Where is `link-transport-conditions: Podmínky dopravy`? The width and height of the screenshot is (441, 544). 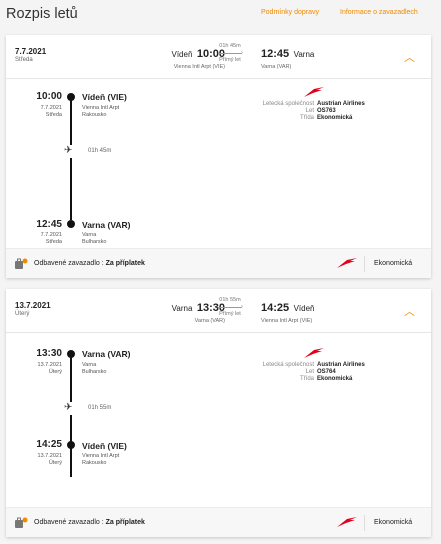
link-transport-conditions: Podmínky dopravy is located at coordinates (290, 12).